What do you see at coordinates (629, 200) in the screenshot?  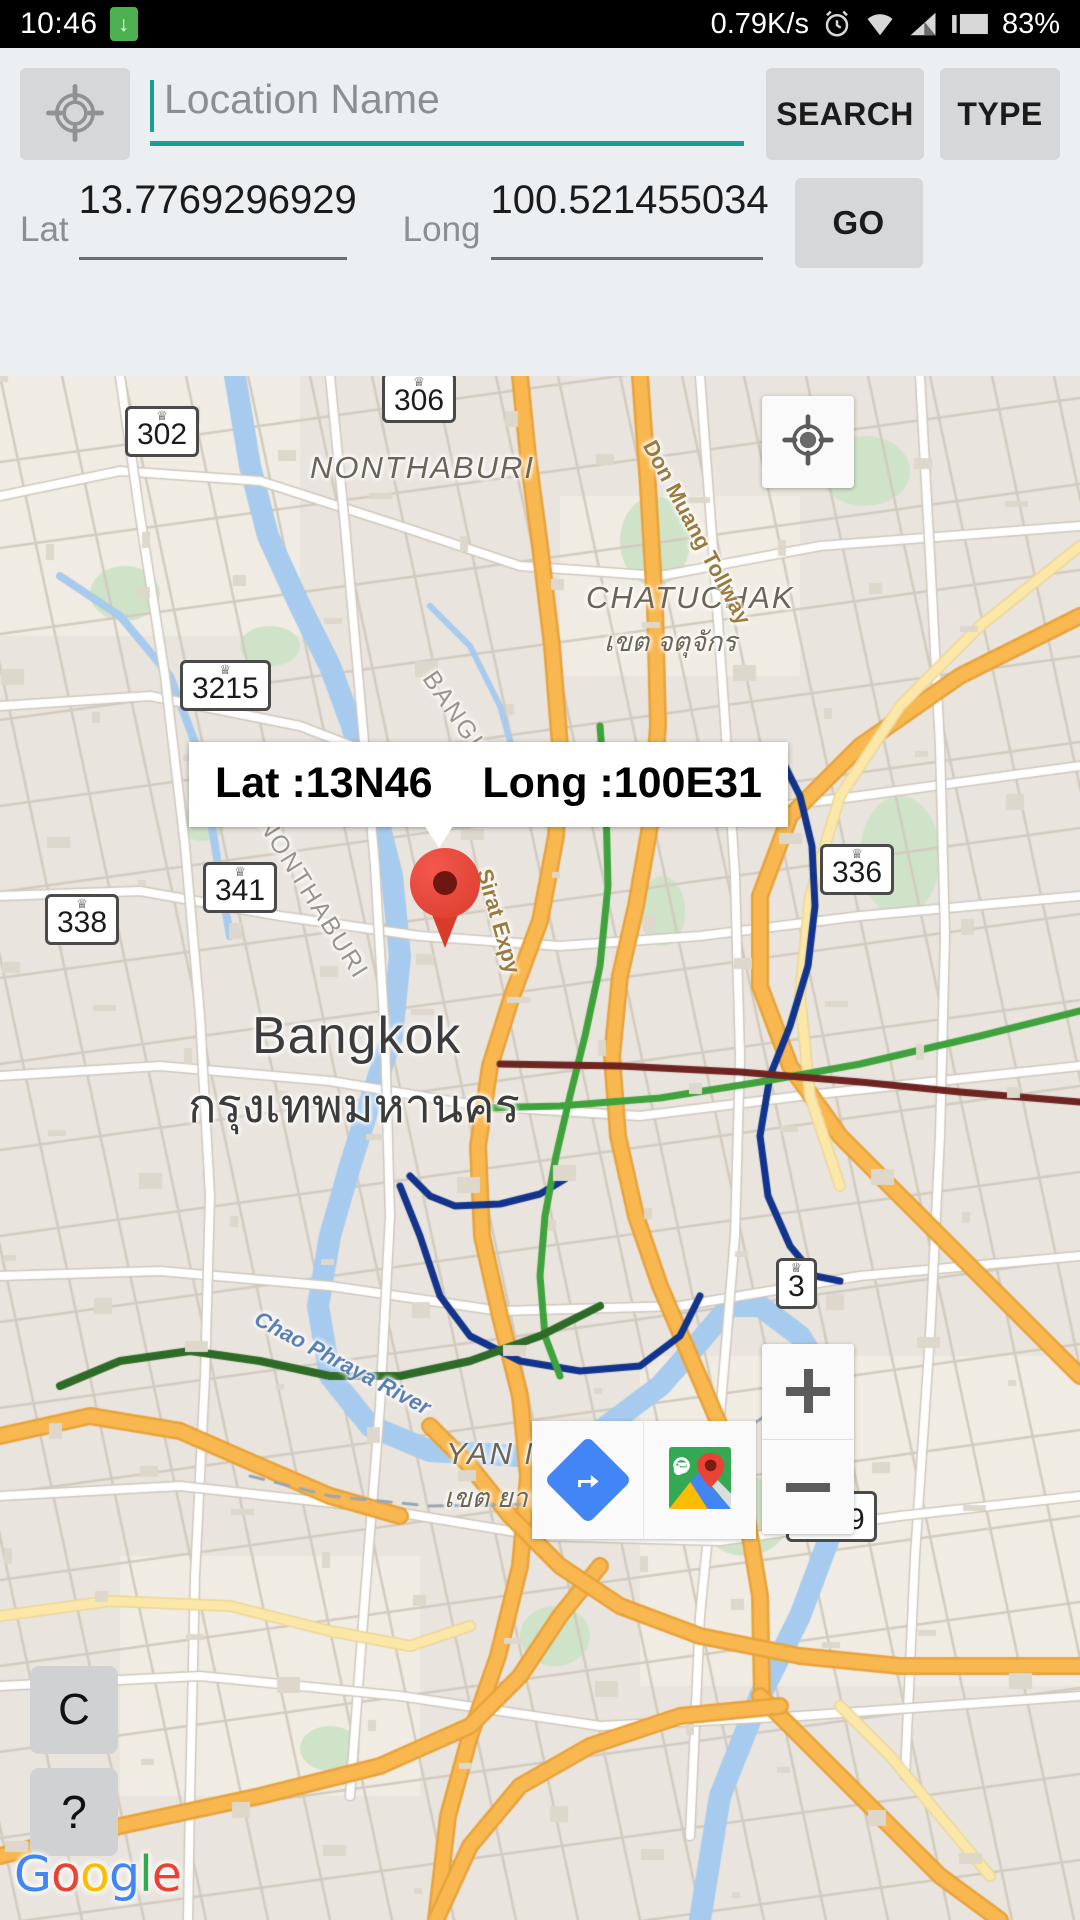 I see `long-value: 100.521455034` at bounding box center [629, 200].